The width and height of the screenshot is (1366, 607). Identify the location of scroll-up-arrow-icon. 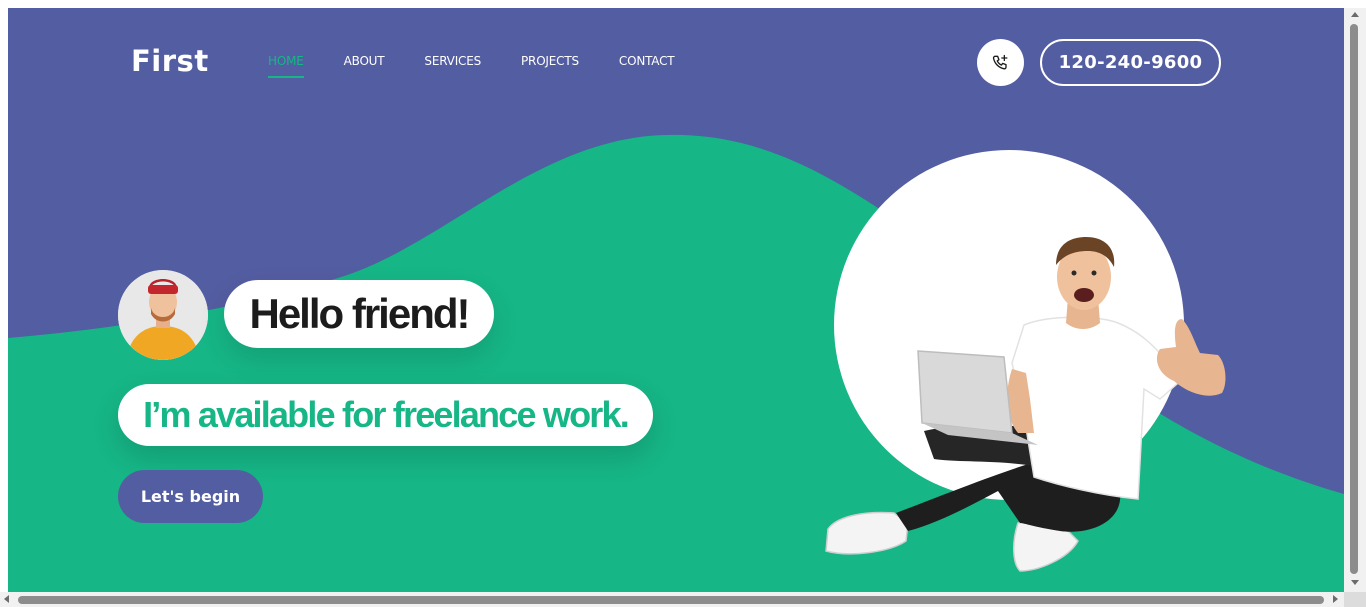
(1355, 14).